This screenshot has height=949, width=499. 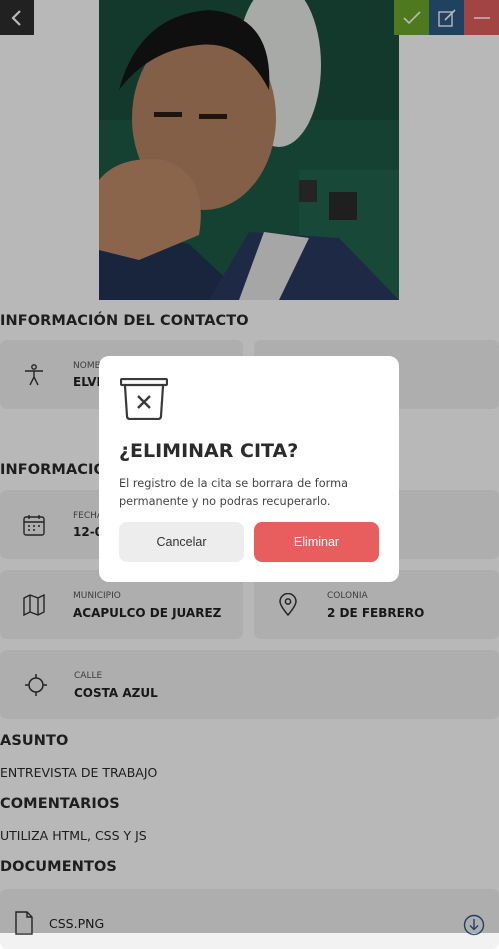 I want to click on delete-button: Eliminar, so click(x=316, y=542).